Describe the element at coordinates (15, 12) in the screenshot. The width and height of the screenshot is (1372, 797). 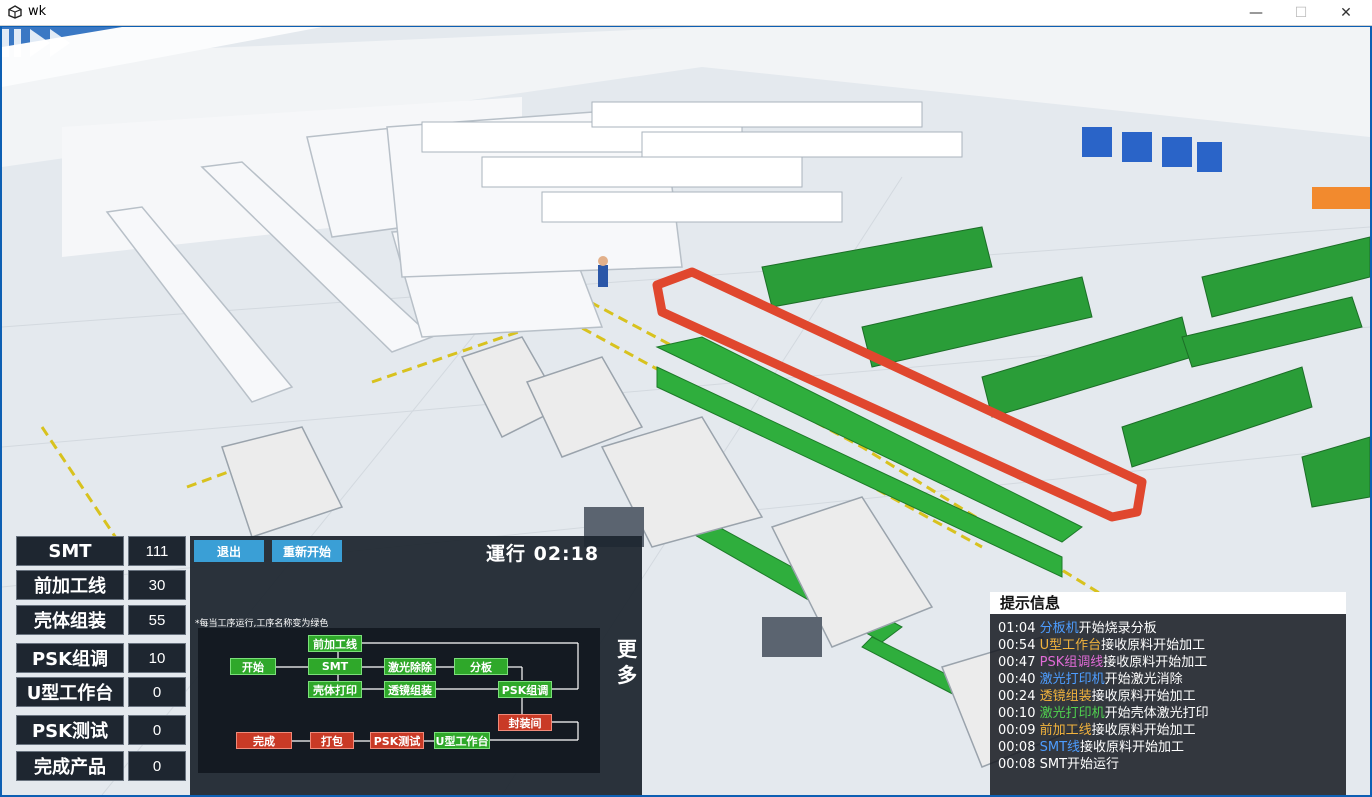
I see `unity-icon` at that location.